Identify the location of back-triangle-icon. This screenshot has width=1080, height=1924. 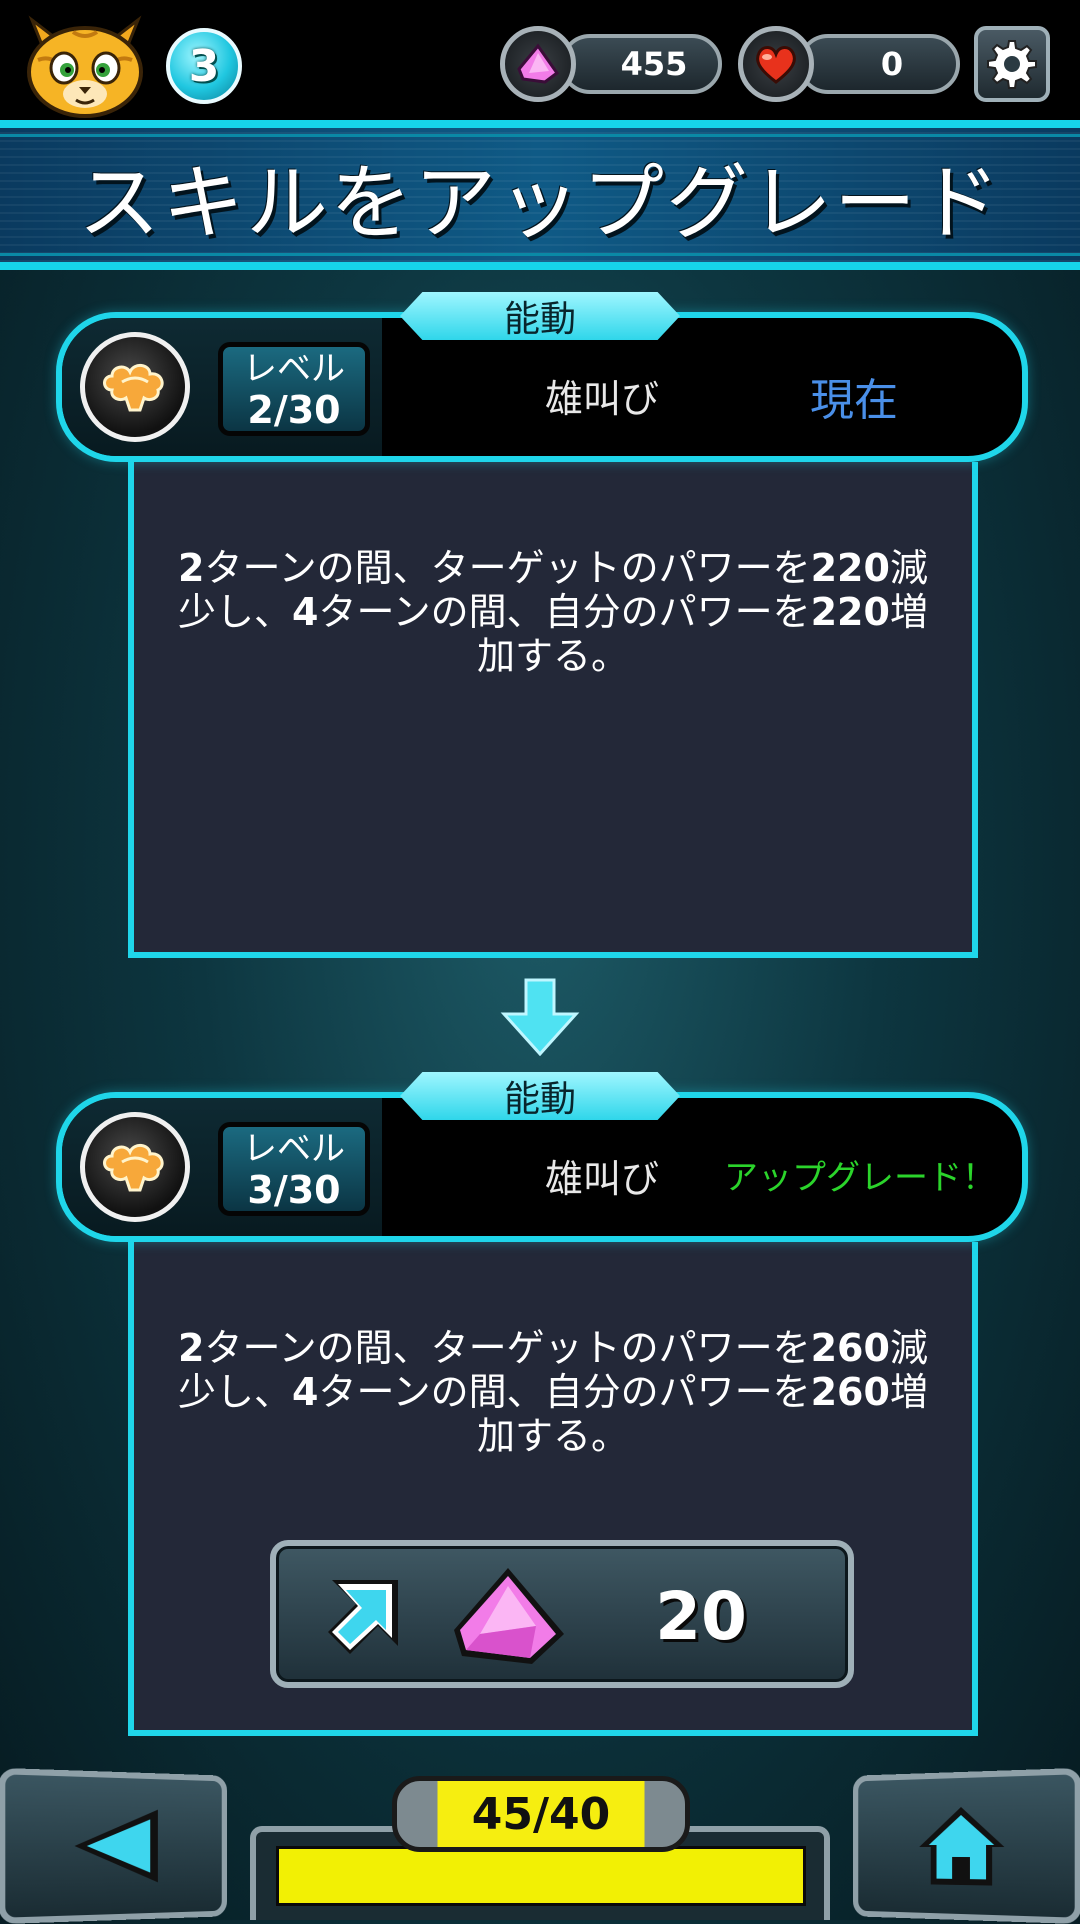
(116, 1846).